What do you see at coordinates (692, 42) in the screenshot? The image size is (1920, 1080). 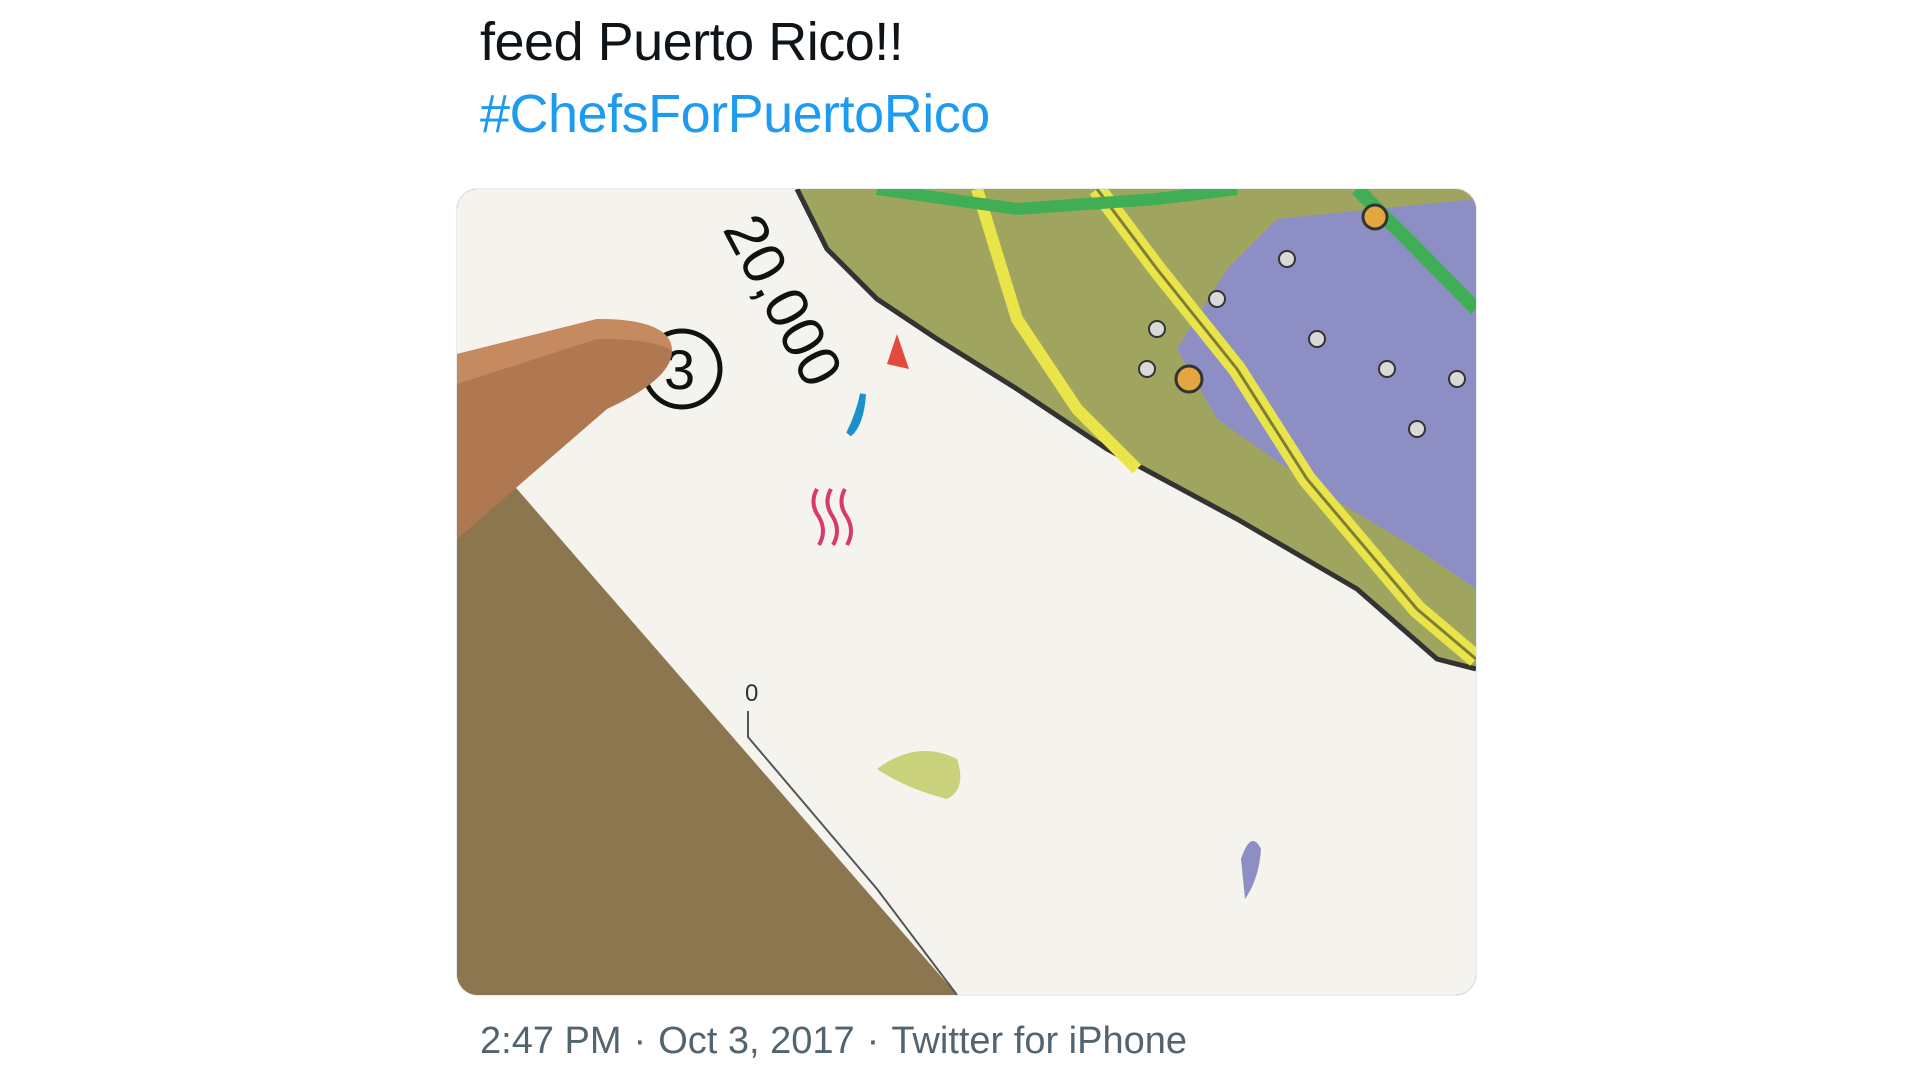 I see `tweet-text-line: feed Puerto Rico!!` at bounding box center [692, 42].